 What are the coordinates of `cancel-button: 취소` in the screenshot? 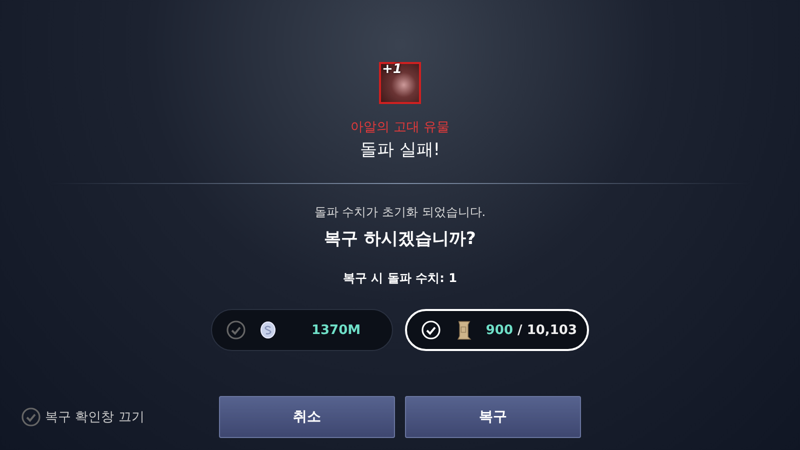 It's located at (307, 417).